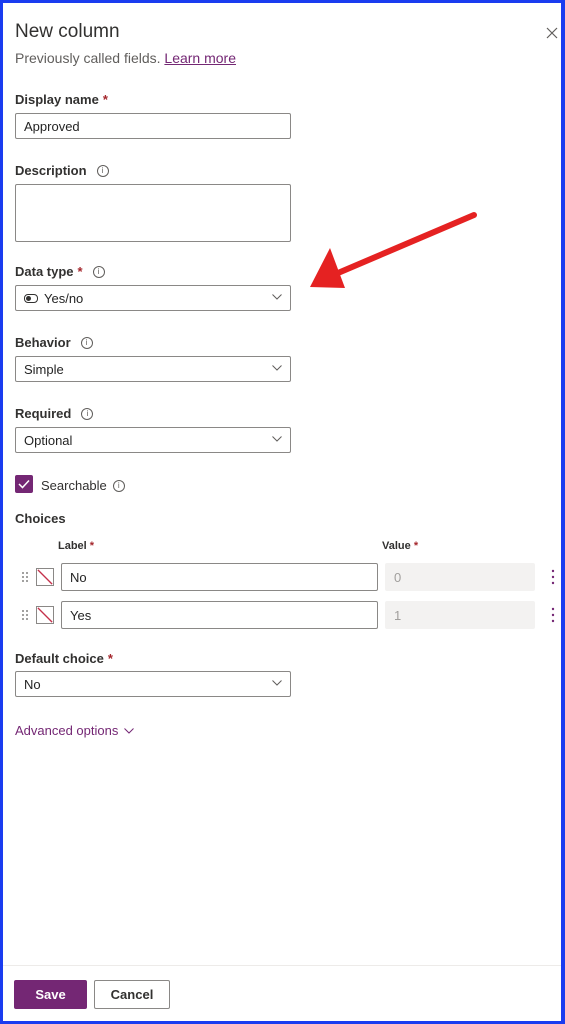  I want to click on choice-label-value: No, so click(78, 577).